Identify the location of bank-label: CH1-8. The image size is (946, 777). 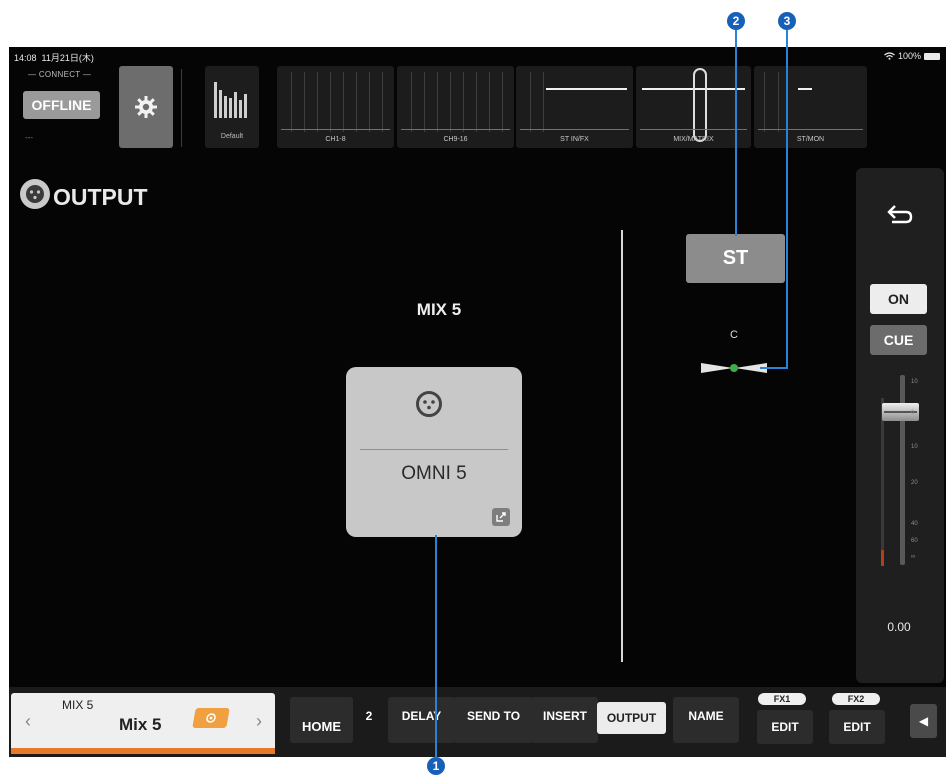
(335, 139).